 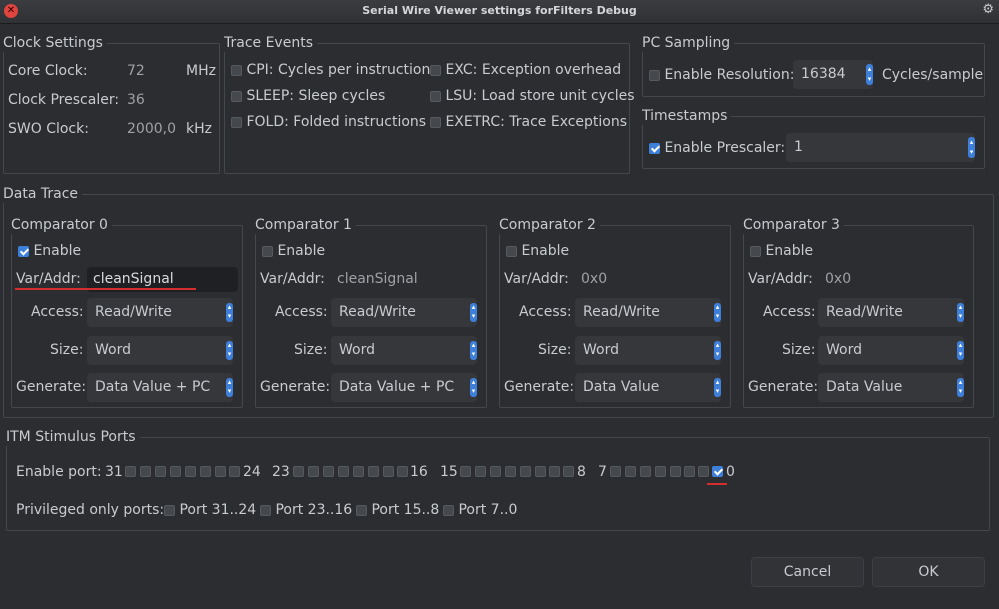 I want to click on ok-button: OK, so click(x=928, y=572).